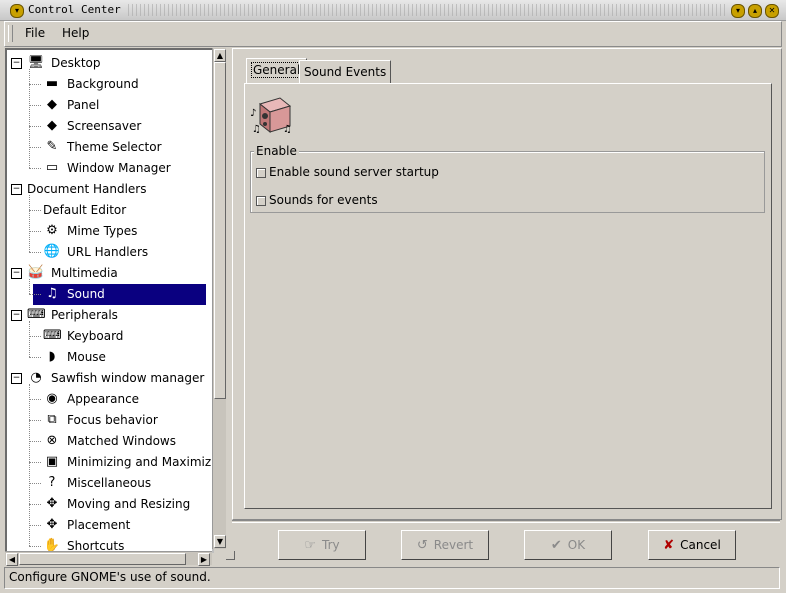 The height and width of the screenshot is (593, 786). I want to click on tree-item-label: Panel, so click(83, 105).